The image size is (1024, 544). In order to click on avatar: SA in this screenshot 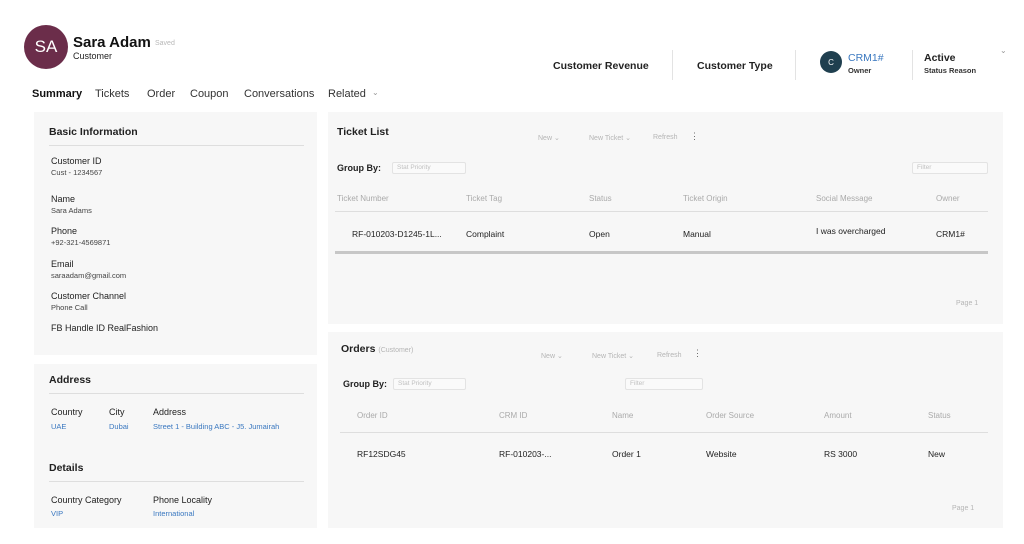, I will do `click(46, 47)`.